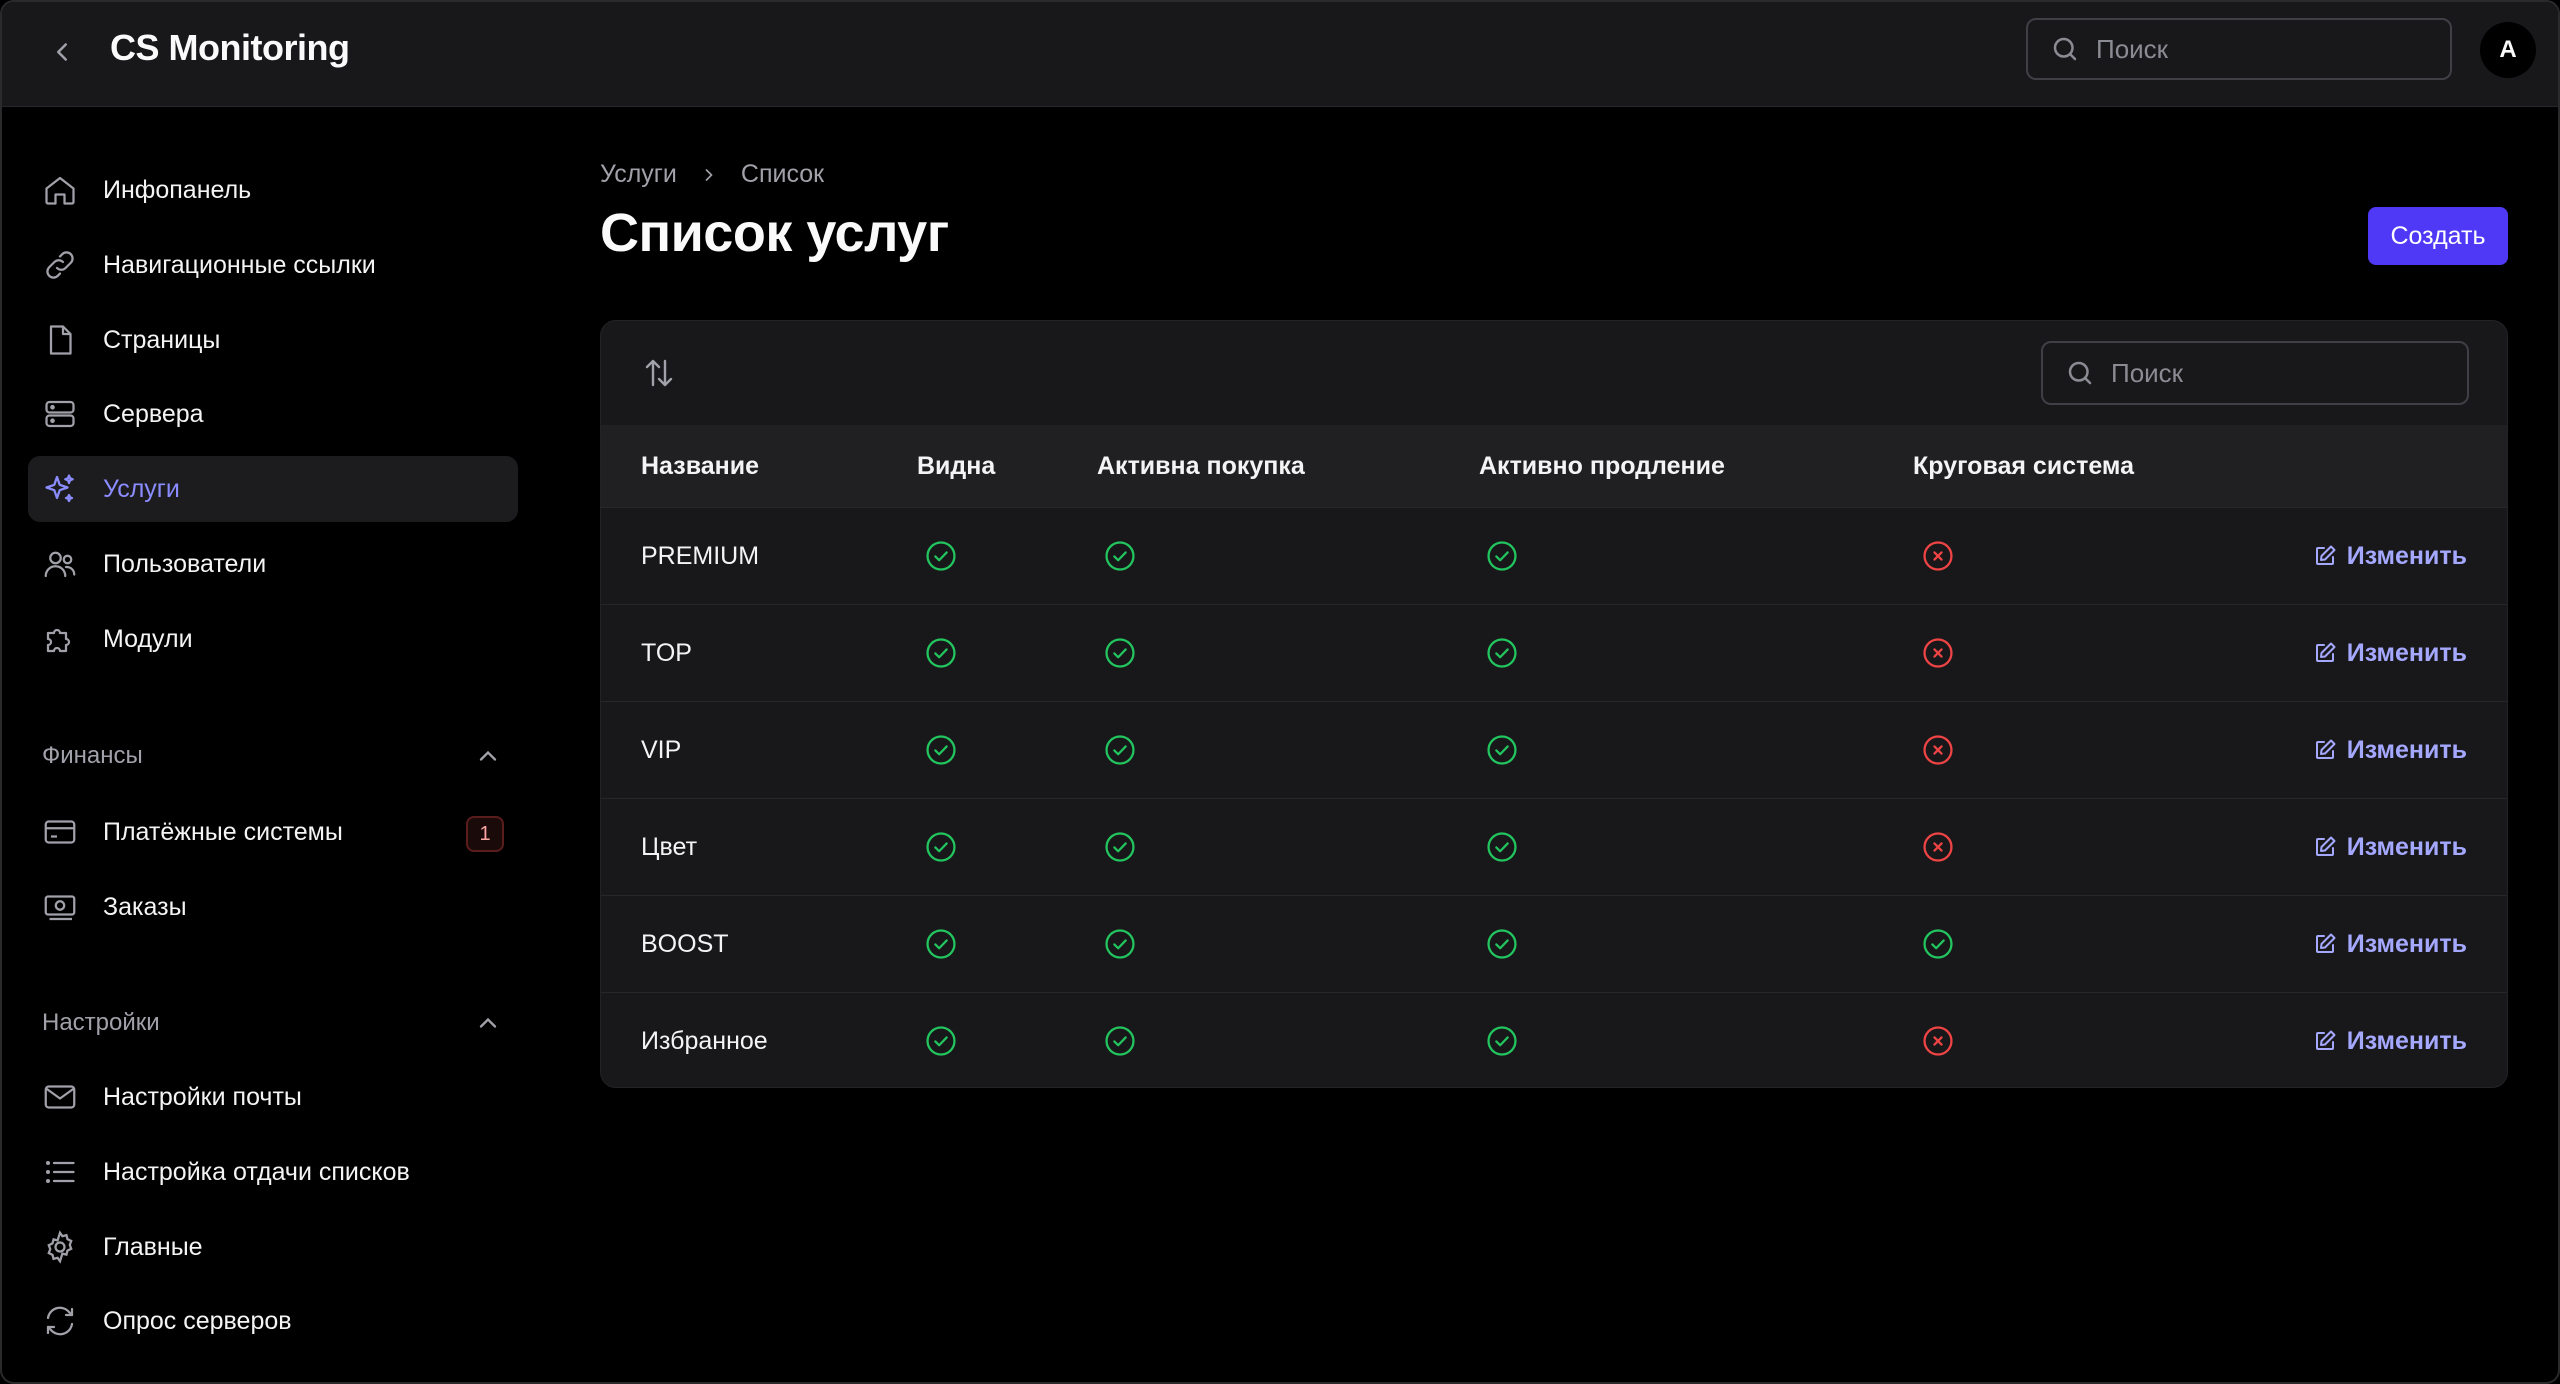 The width and height of the screenshot is (2560, 1384). Describe the element at coordinates (1201, 466) in the screenshot. I see `column-header-purchase: Активна покупка` at that location.